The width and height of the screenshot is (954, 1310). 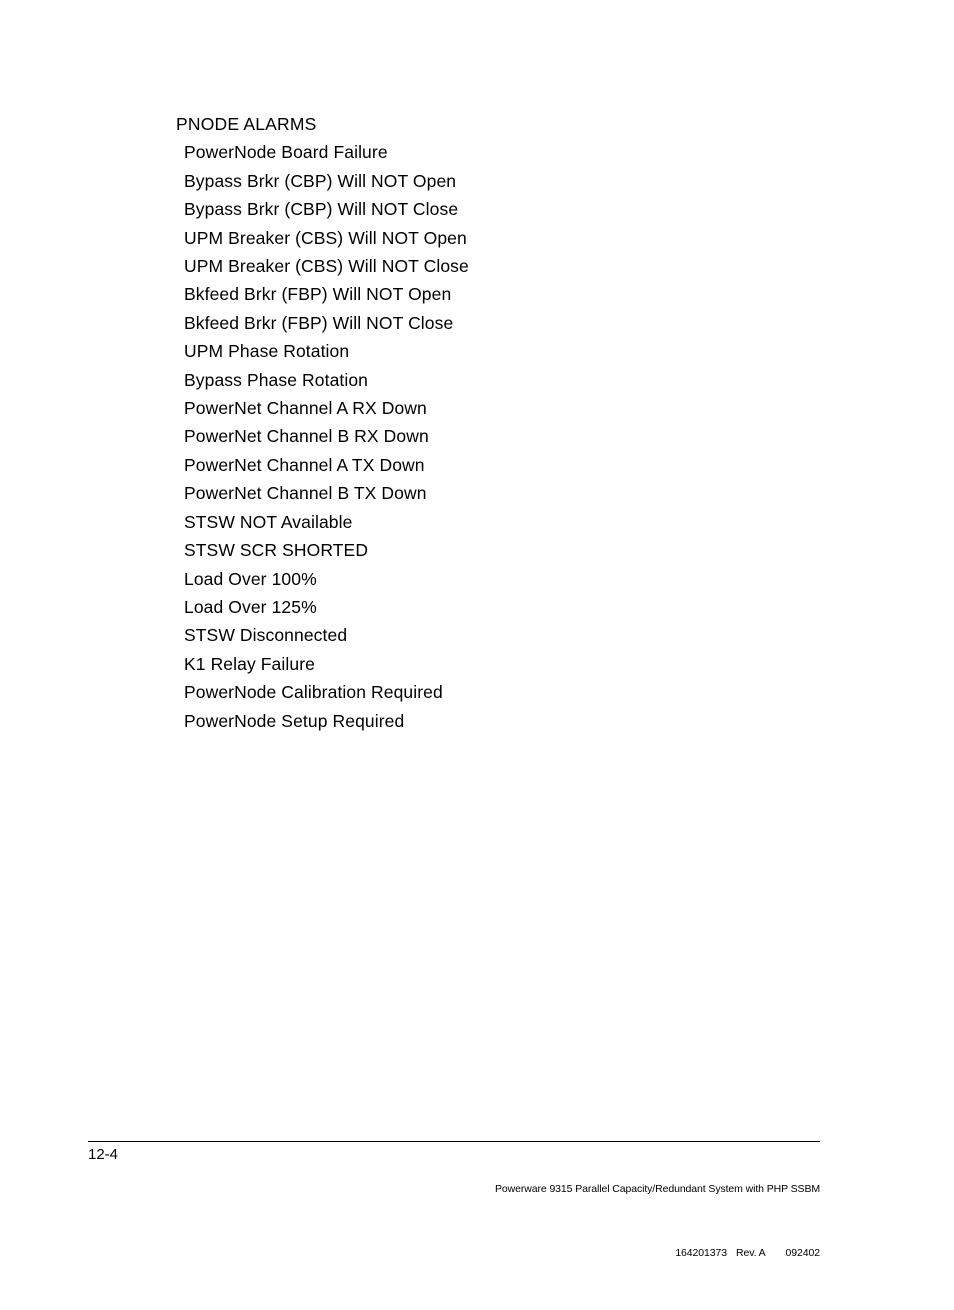 What do you see at coordinates (313, 692) in the screenshot?
I see `alarm-list-item: PowerNode Calibration Required` at bounding box center [313, 692].